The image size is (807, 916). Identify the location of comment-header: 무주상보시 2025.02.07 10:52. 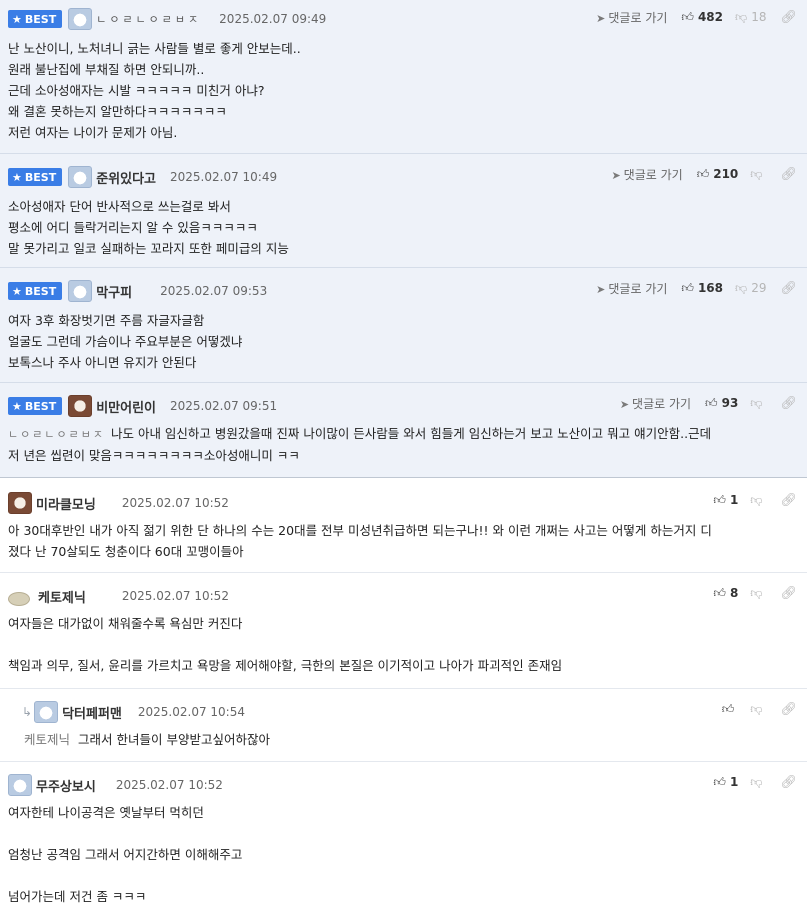
(115, 785).